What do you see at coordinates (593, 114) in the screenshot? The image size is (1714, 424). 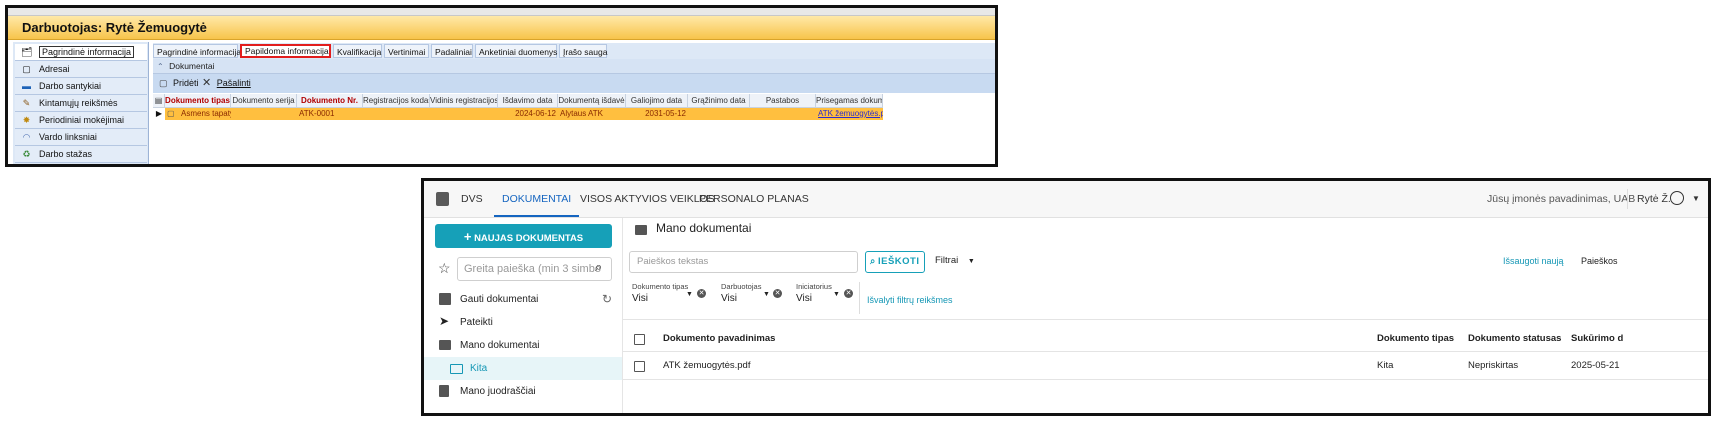 I see `cell-issued-by: Alytaus ATK` at bounding box center [593, 114].